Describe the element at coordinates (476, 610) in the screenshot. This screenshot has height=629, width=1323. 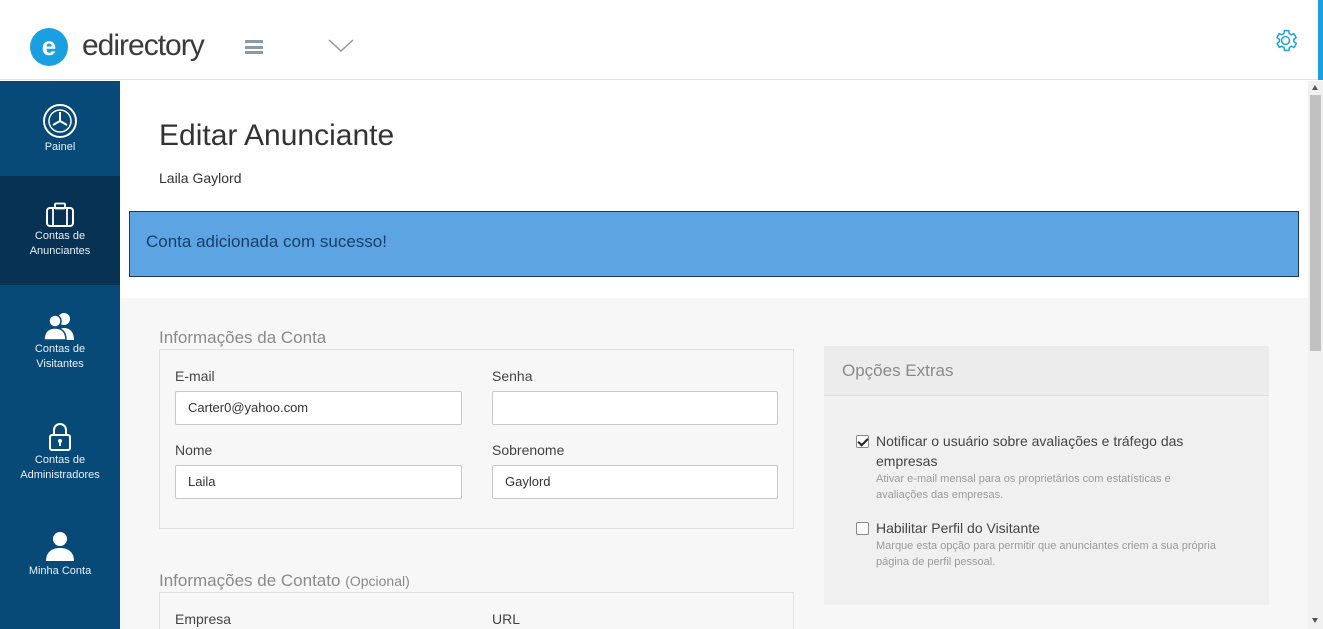
I see `contact-info-box: Empresa URL` at that location.